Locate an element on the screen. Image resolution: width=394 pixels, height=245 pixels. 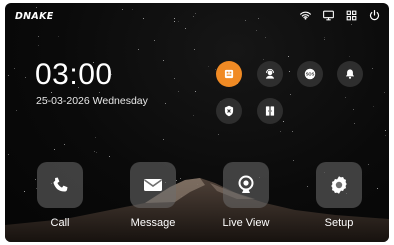
clock-date: 25-03-2026 Wednesday is located at coordinates (92, 101).